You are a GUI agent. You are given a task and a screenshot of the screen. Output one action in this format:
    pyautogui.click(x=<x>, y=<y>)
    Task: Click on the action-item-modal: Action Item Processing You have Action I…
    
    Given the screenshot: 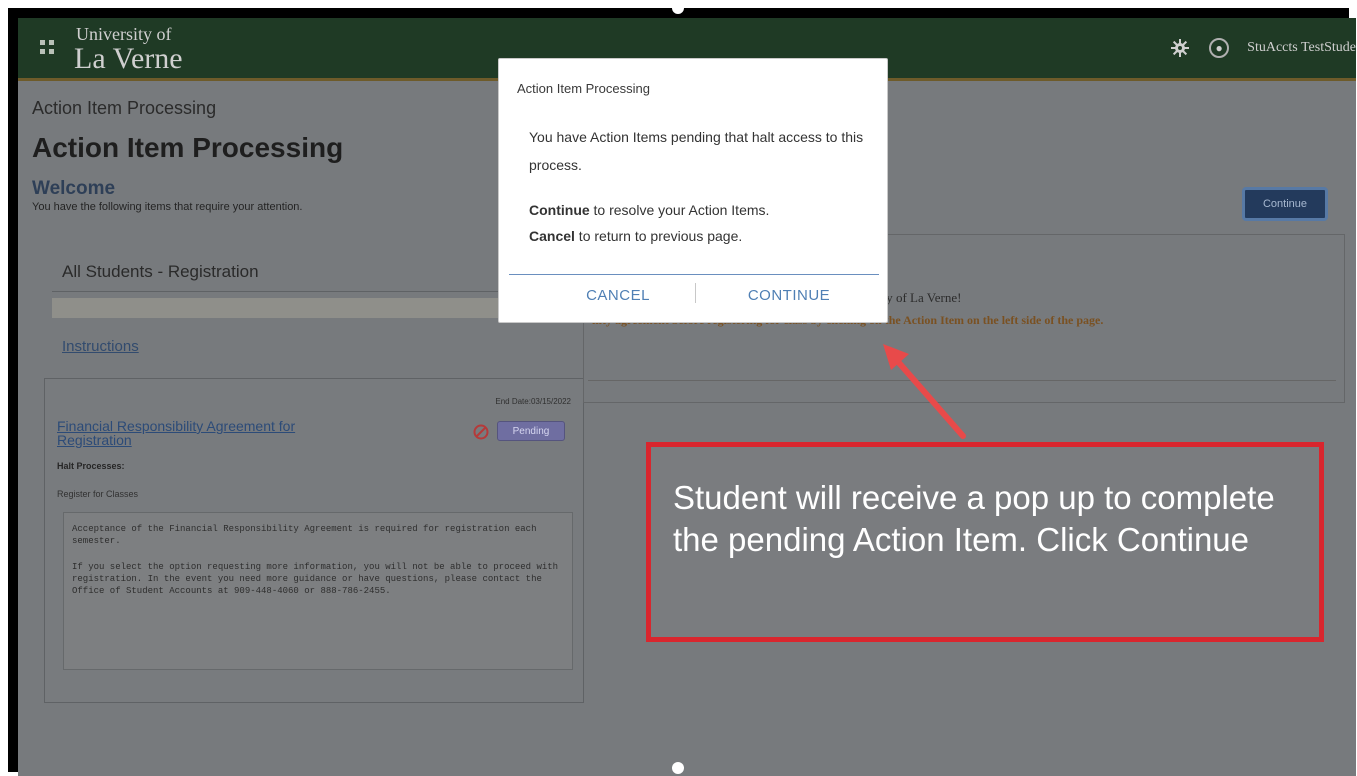 What is the action you would take?
    pyautogui.click(x=693, y=190)
    